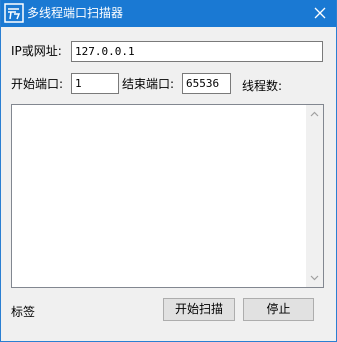 This screenshot has height=342, width=337. What do you see at coordinates (314, 114) in the screenshot?
I see `scroll-up-icon` at bounding box center [314, 114].